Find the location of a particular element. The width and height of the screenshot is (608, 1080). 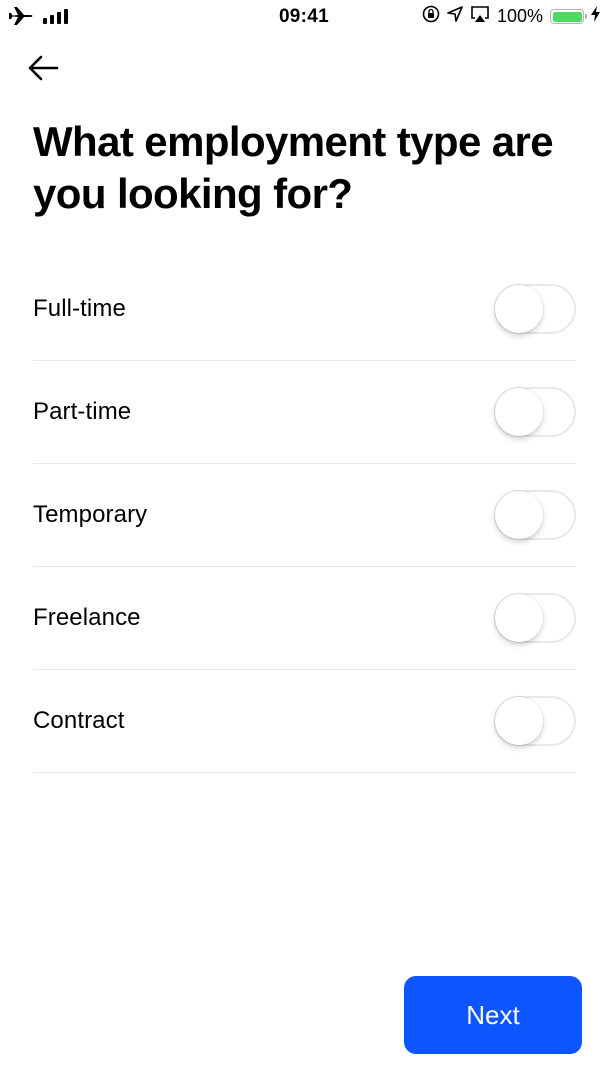

option-row-temporary: Temporary is located at coordinates (304, 515).